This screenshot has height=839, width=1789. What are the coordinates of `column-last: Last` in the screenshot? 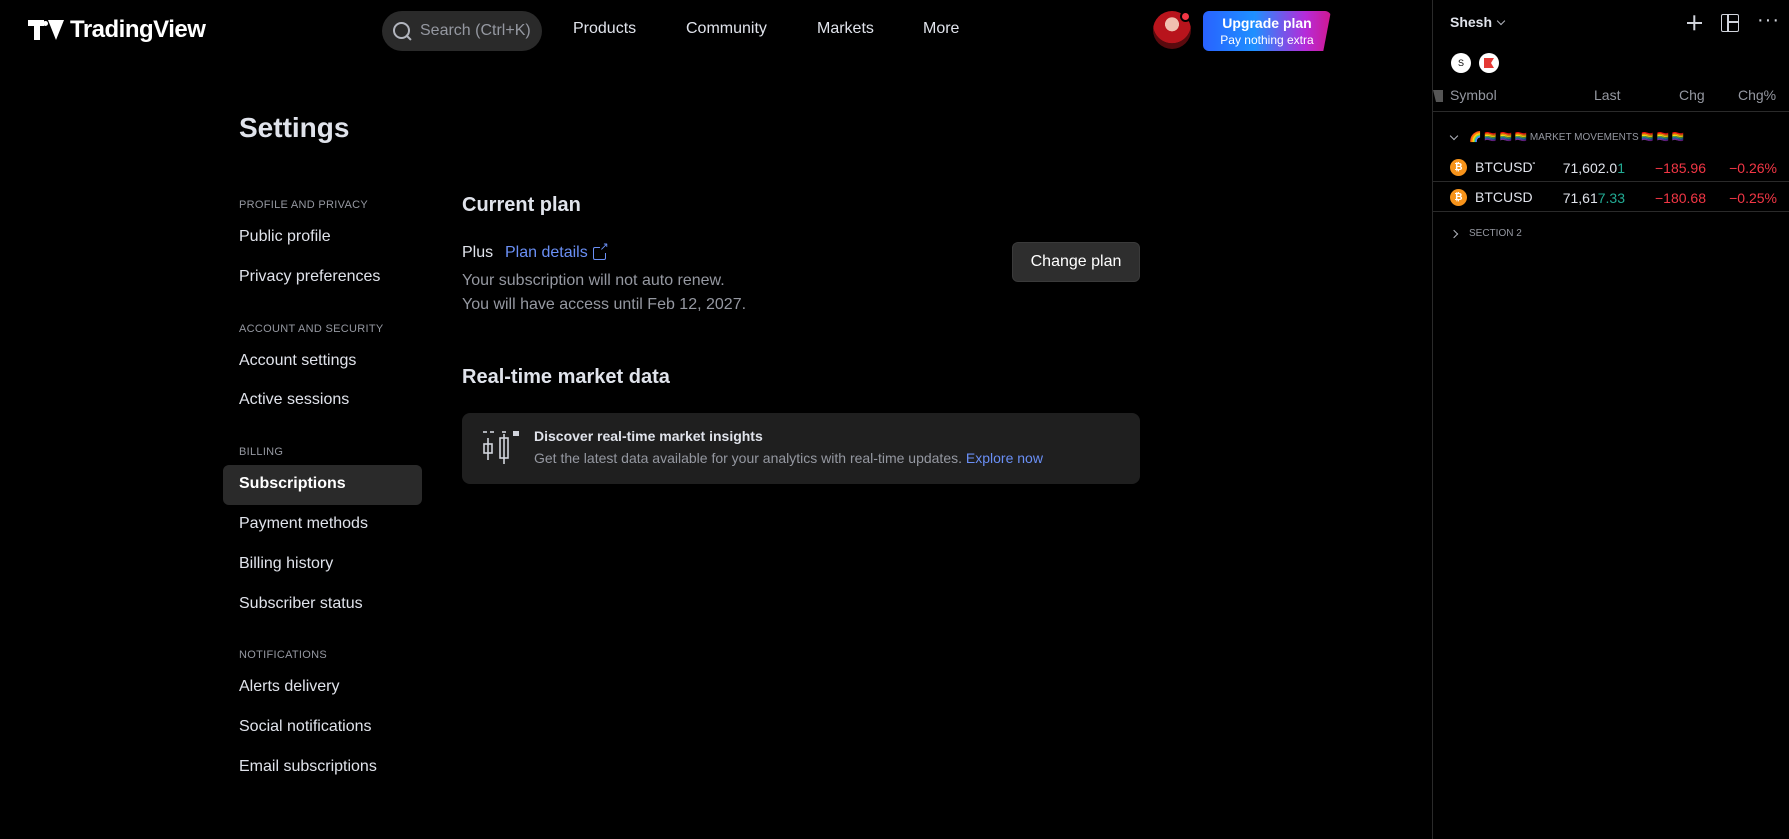 It's located at (1607, 95).